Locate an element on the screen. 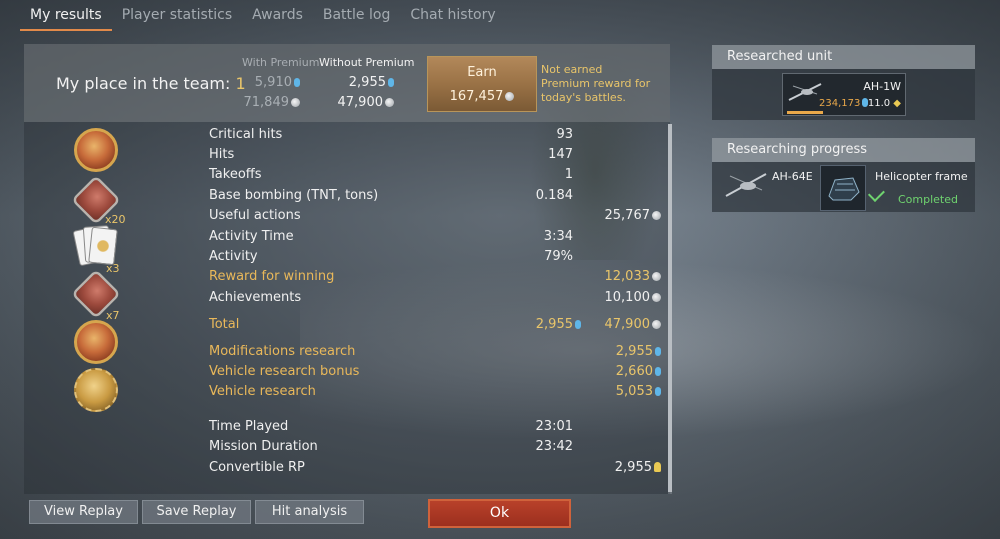  stat-row-vehicle-research-bonus: Vehicle research bonus 2,660 is located at coordinates (435, 373).